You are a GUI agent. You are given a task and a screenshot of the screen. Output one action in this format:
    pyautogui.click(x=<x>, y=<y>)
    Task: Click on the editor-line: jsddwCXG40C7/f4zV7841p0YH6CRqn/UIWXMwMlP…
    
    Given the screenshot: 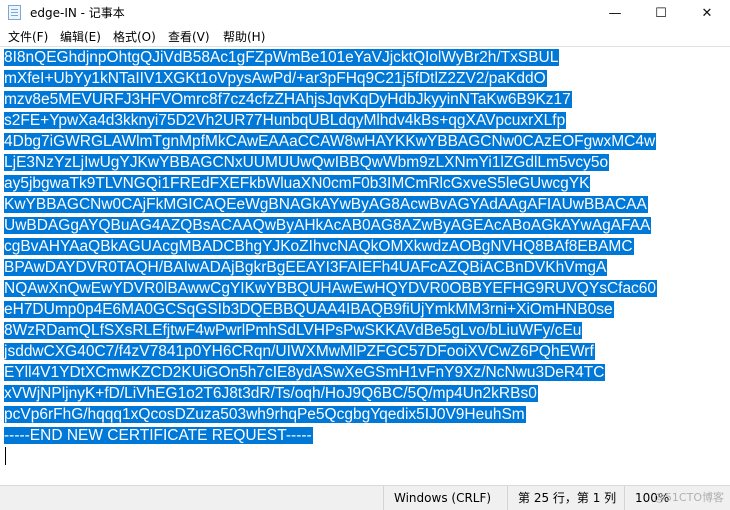 What is the action you would take?
    pyautogui.click(x=299, y=352)
    